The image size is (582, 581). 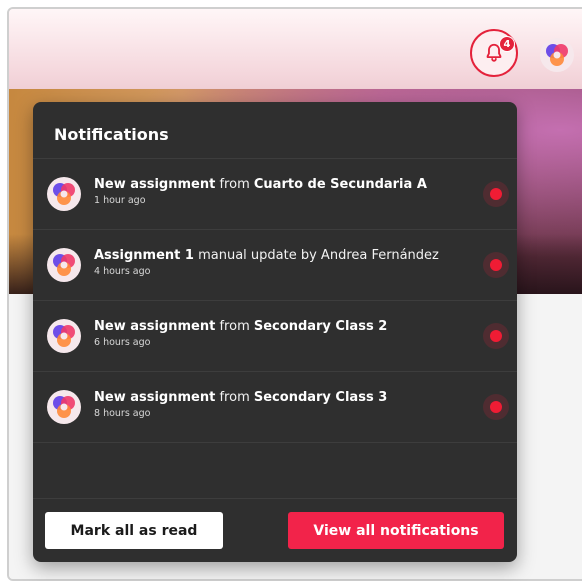 What do you see at coordinates (120, 200) in the screenshot?
I see `notification-time: 1 hour ago` at bounding box center [120, 200].